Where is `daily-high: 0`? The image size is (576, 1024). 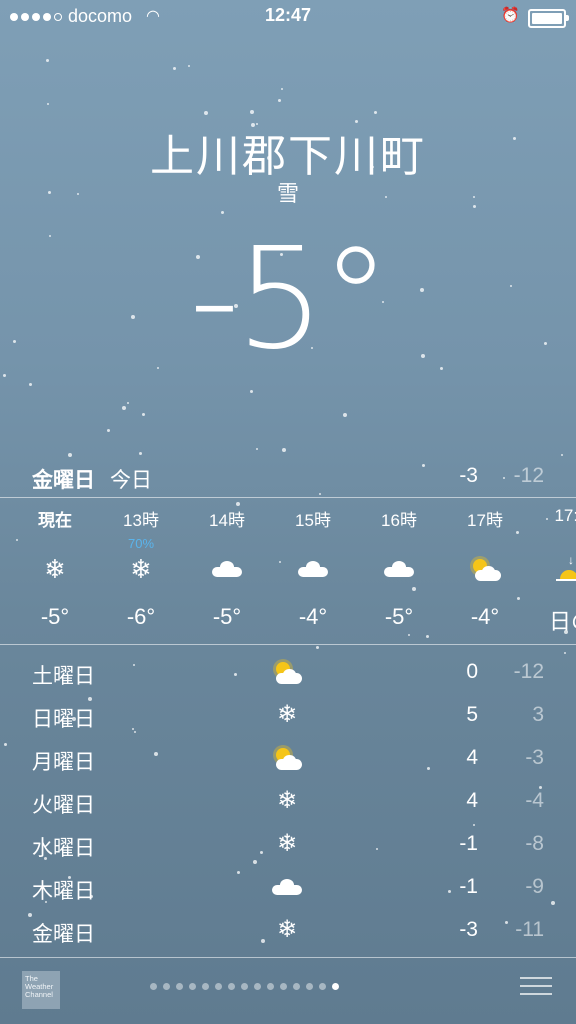 daily-high: 0 is located at coordinates (472, 671).